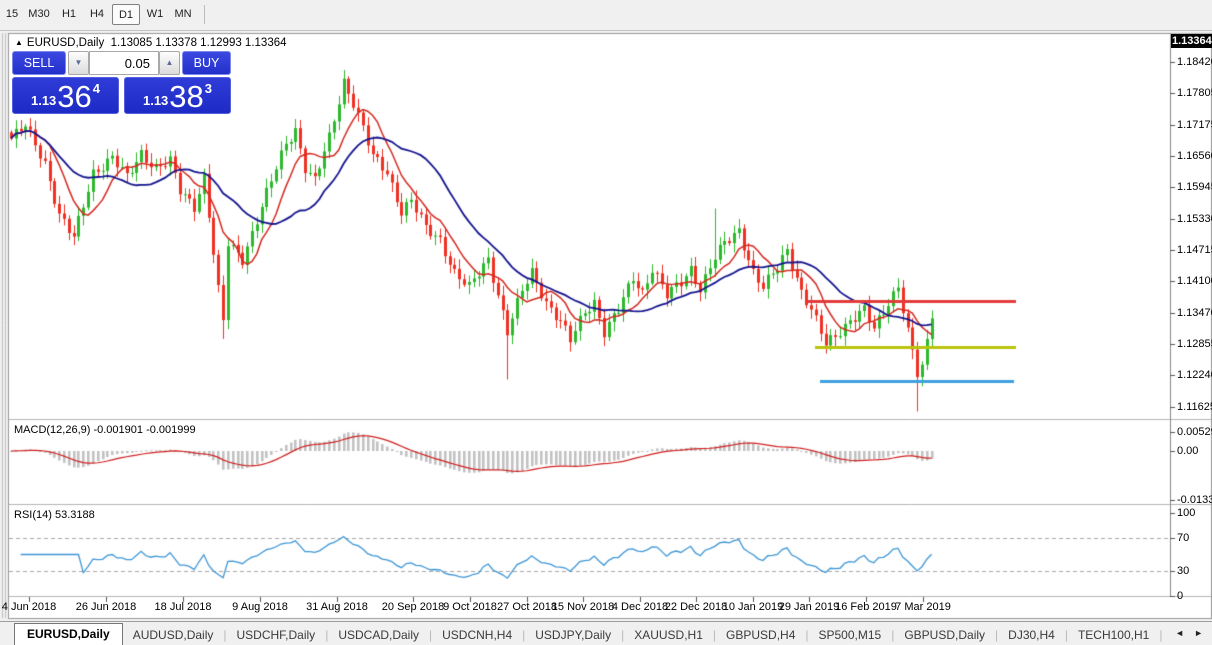  What do you see at coordinates (477, 634) in the screenshot?
I see `chart-tab-usdcnh-h4: USDCNH,H4` at bounding box center [477, 634].